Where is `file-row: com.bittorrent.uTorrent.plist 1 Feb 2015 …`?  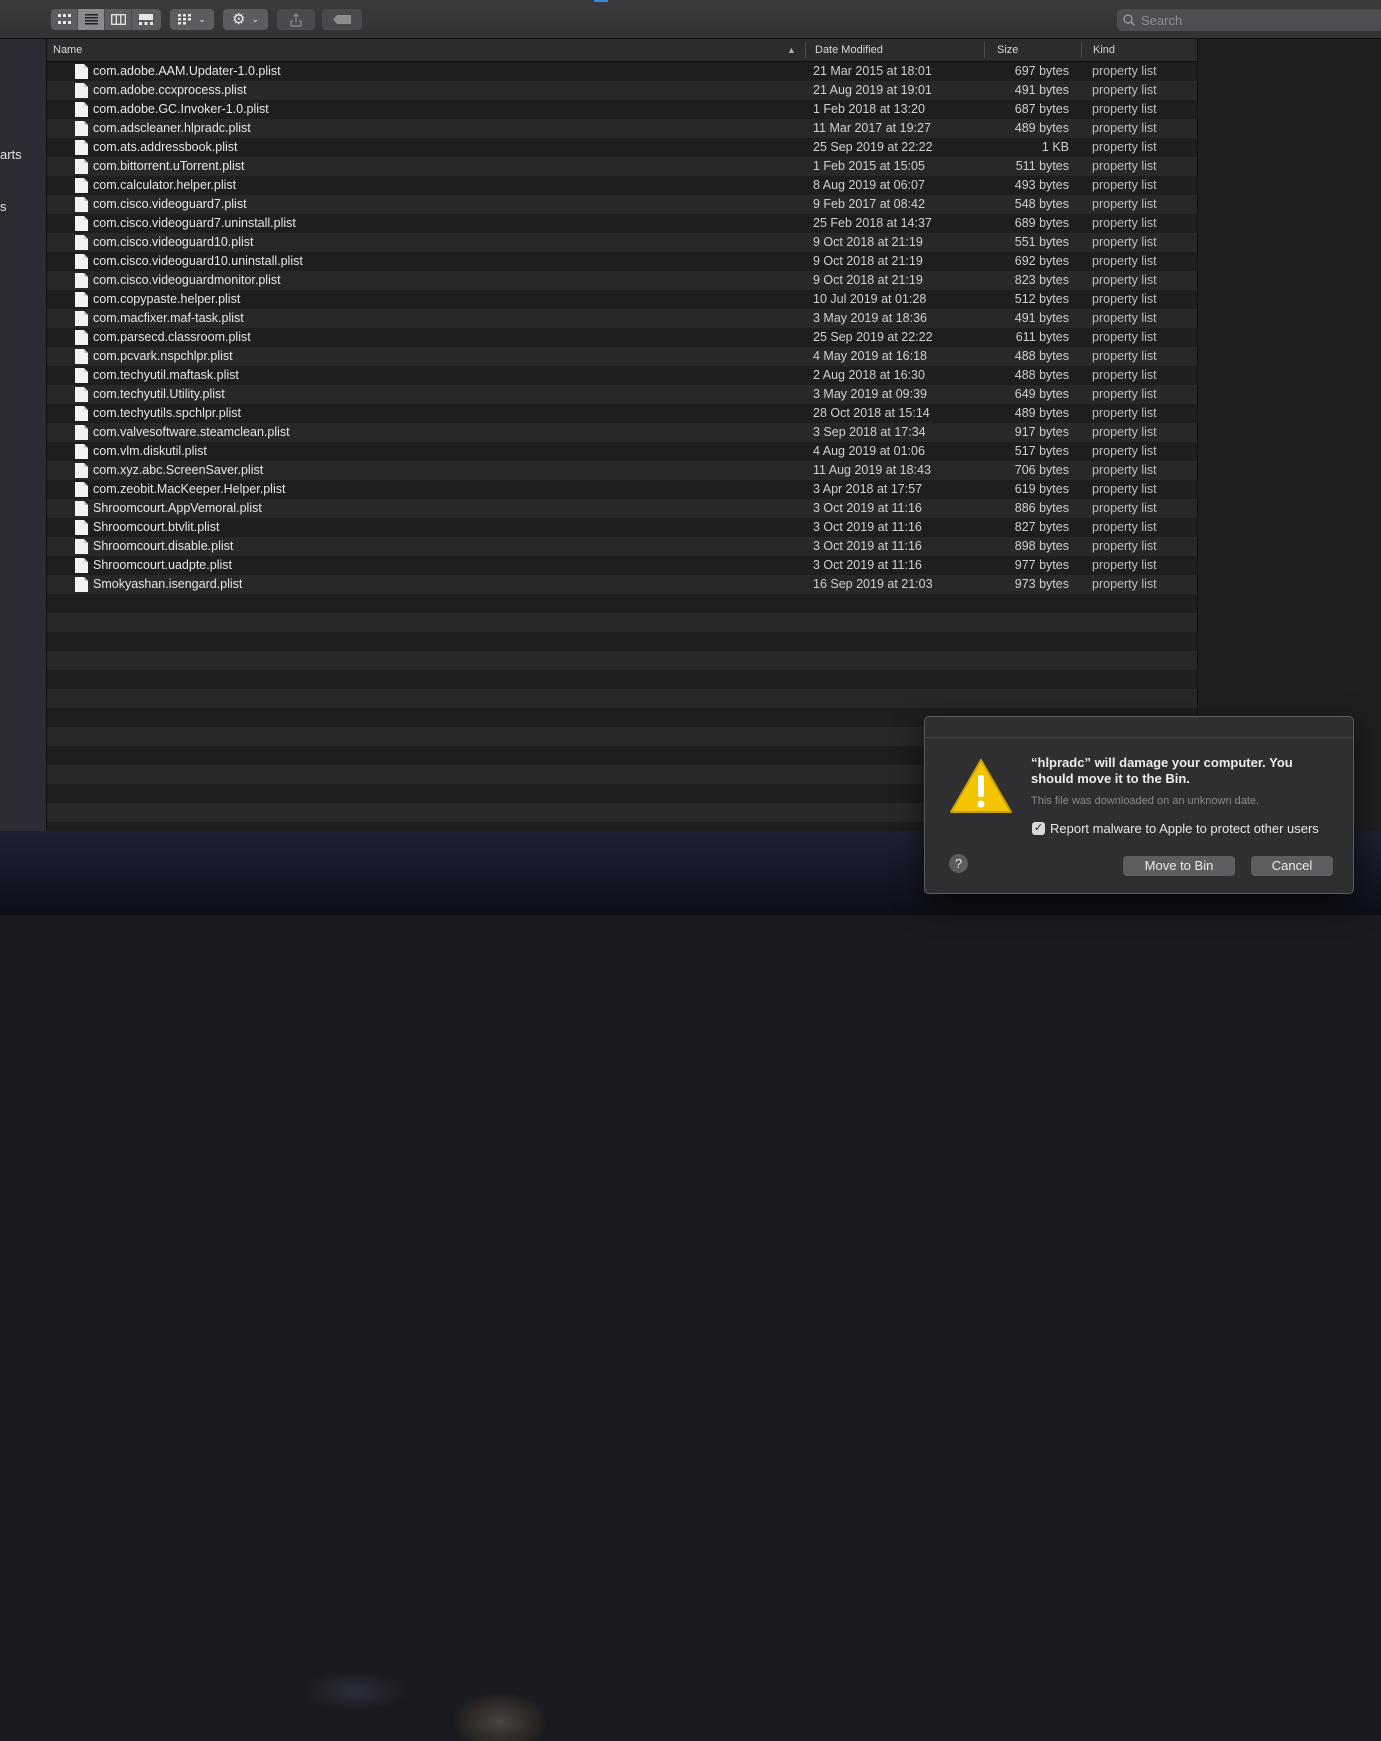 file-row: com.bittorrent.uTorrent.plist 1 Feb 2015 … is located at coordinates (622, 166).